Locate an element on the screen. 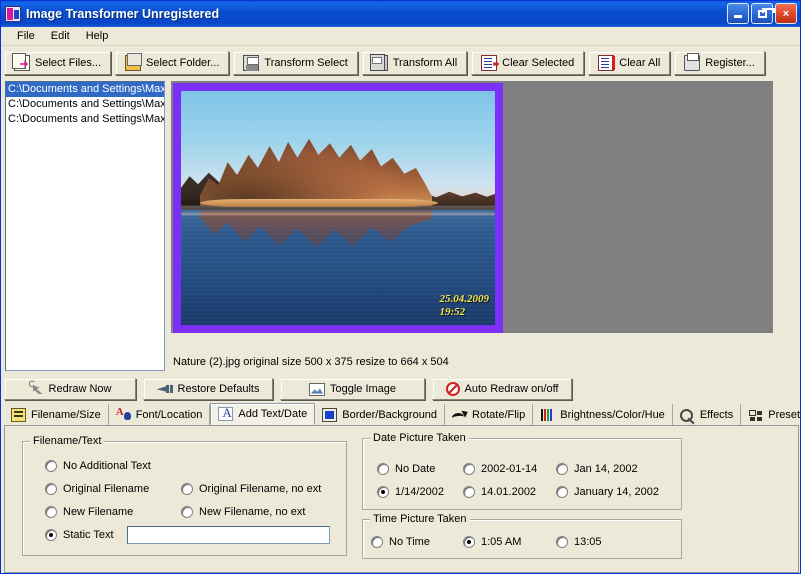 This screenshot has height=574, width=801. toggle-image-icon is located at coordinates (316, 389).